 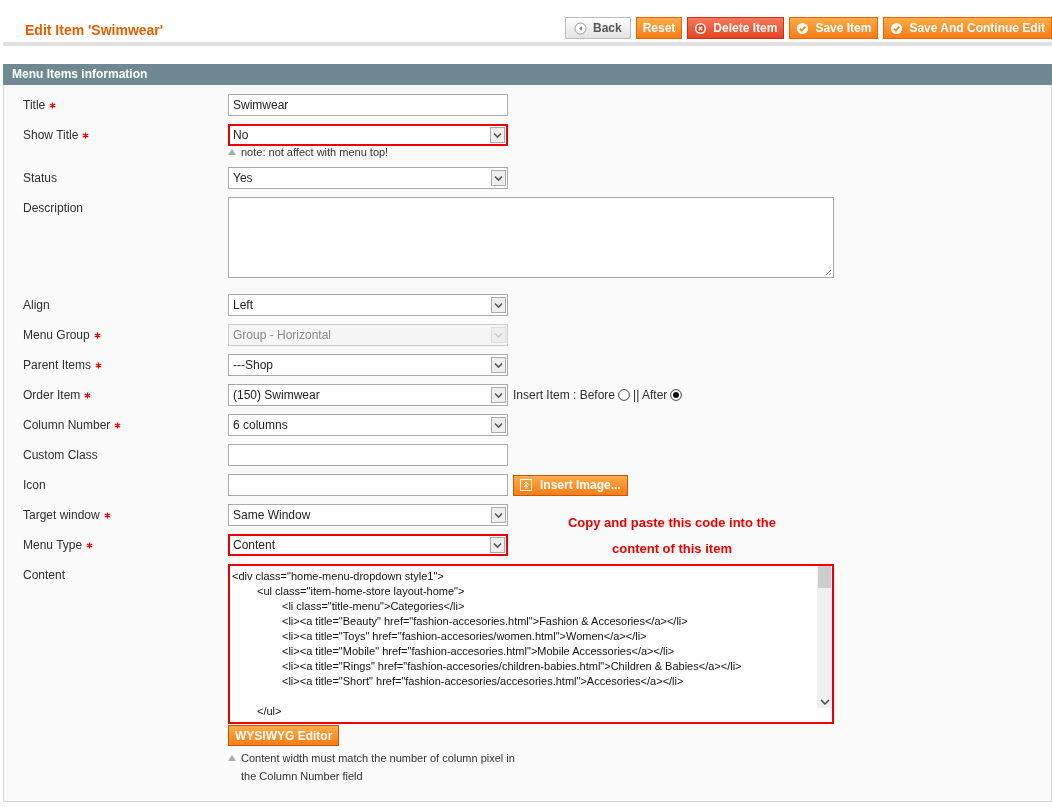 I want to click on text-field: Swimwear, so click(x=368, y=105).